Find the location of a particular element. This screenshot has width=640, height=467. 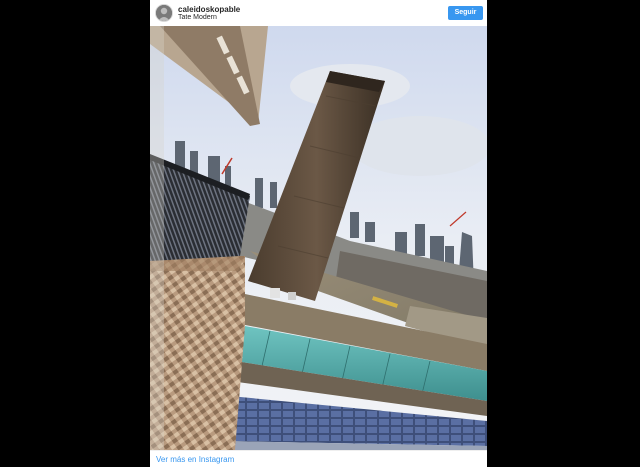

follow-button: Seguir is located at coordinates (465, 13).